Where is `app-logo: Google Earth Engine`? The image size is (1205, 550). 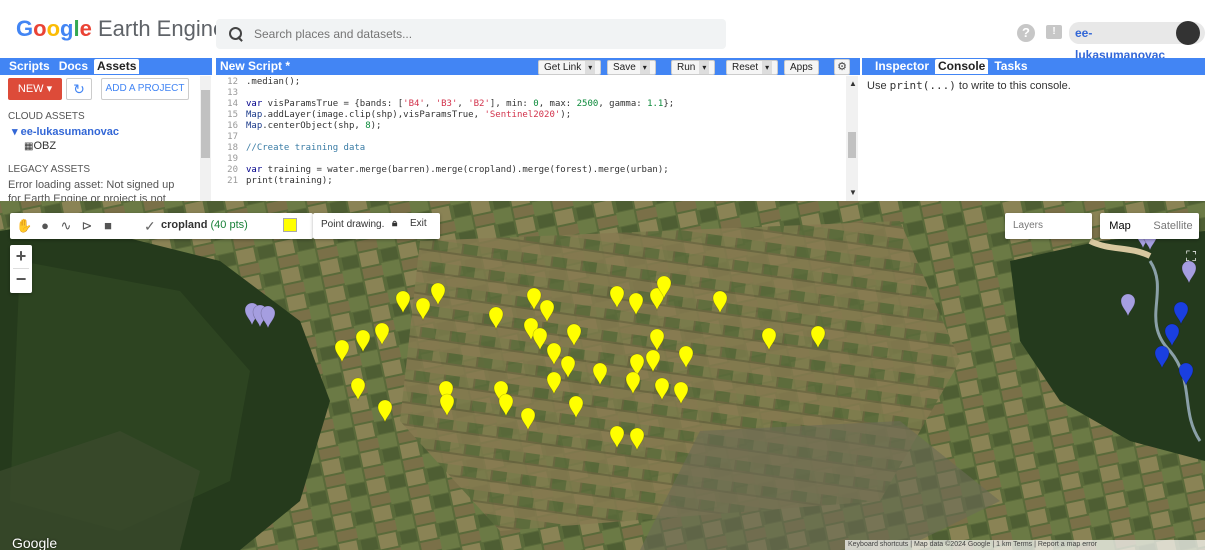 app-logo: Google Earth Engine is located at coordinates (120, 29).